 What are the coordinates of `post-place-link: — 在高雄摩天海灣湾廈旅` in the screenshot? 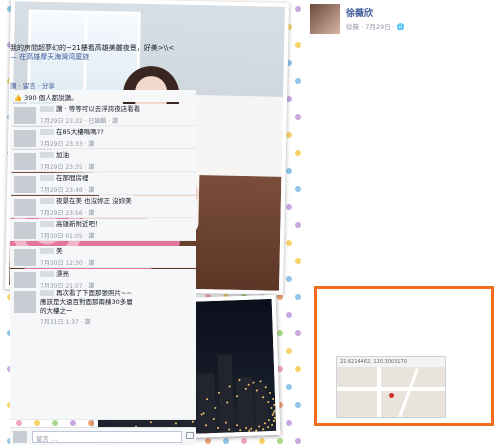 It's located at (49, 57).